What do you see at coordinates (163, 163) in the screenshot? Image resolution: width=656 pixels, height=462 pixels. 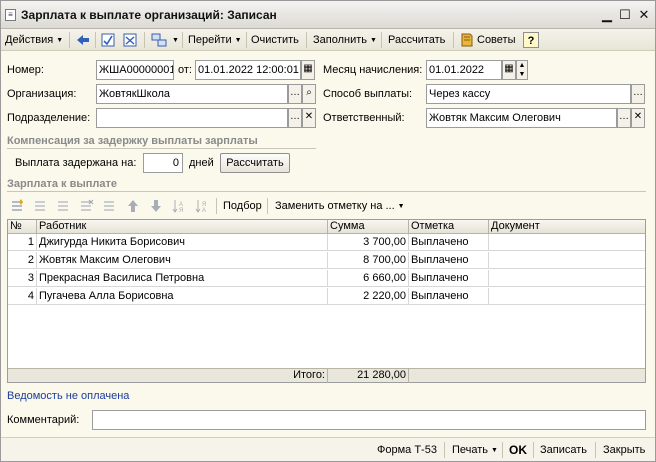 I see `delay-days-field: 0` at bounding box center [163, 163].